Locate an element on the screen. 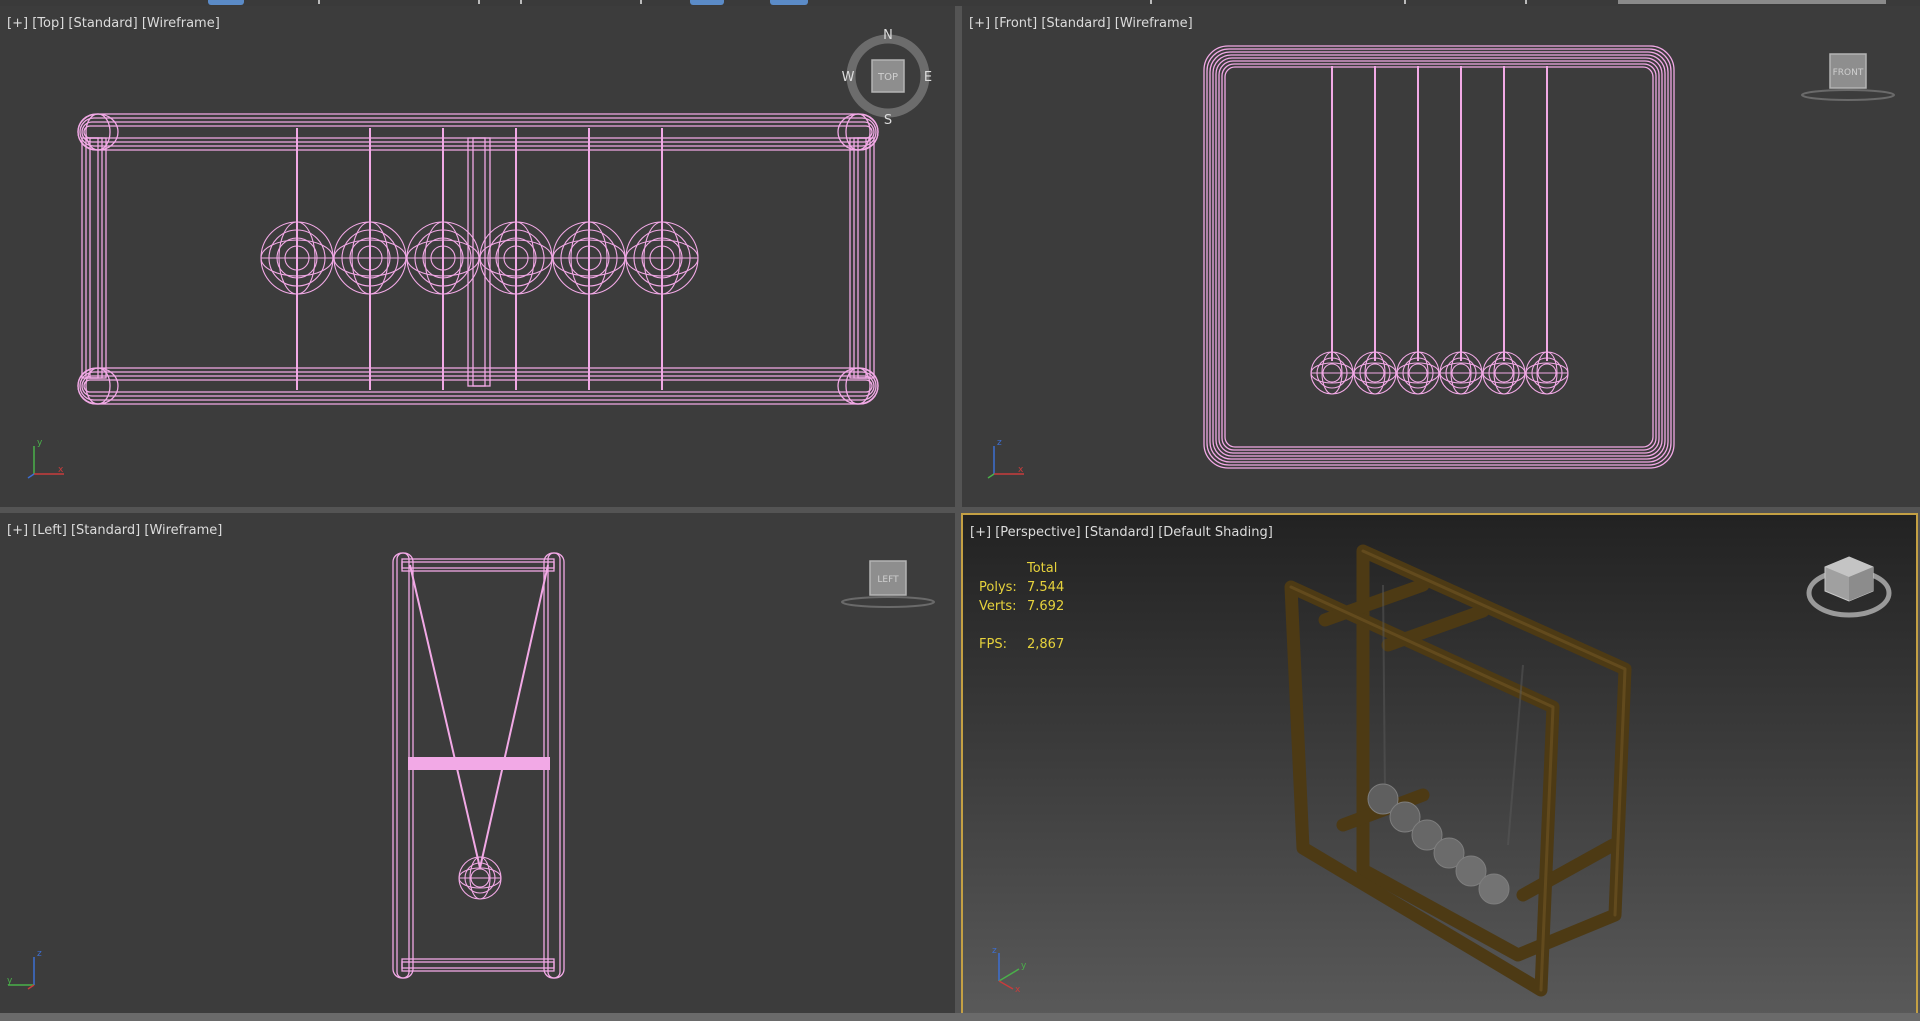 The image size is (1920, 1021). front-view-wireframe is located at coordinates (1439, 257).